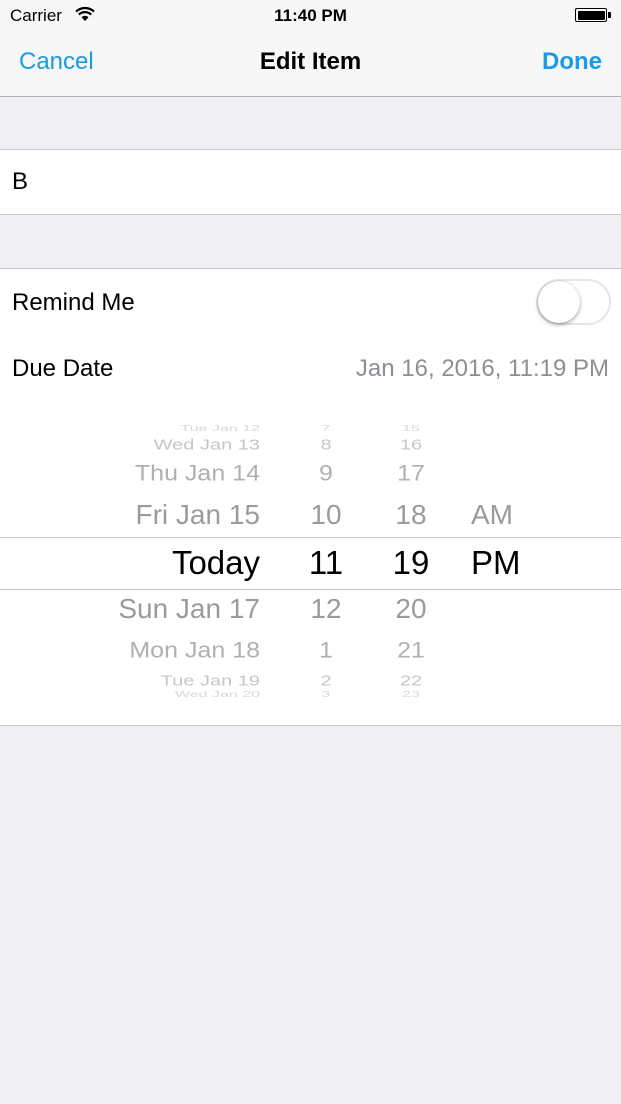 Image resolution: width=621 pixels, height=1104 pixels. I want to click on cancel-button: Cancel, so click(56, 62).